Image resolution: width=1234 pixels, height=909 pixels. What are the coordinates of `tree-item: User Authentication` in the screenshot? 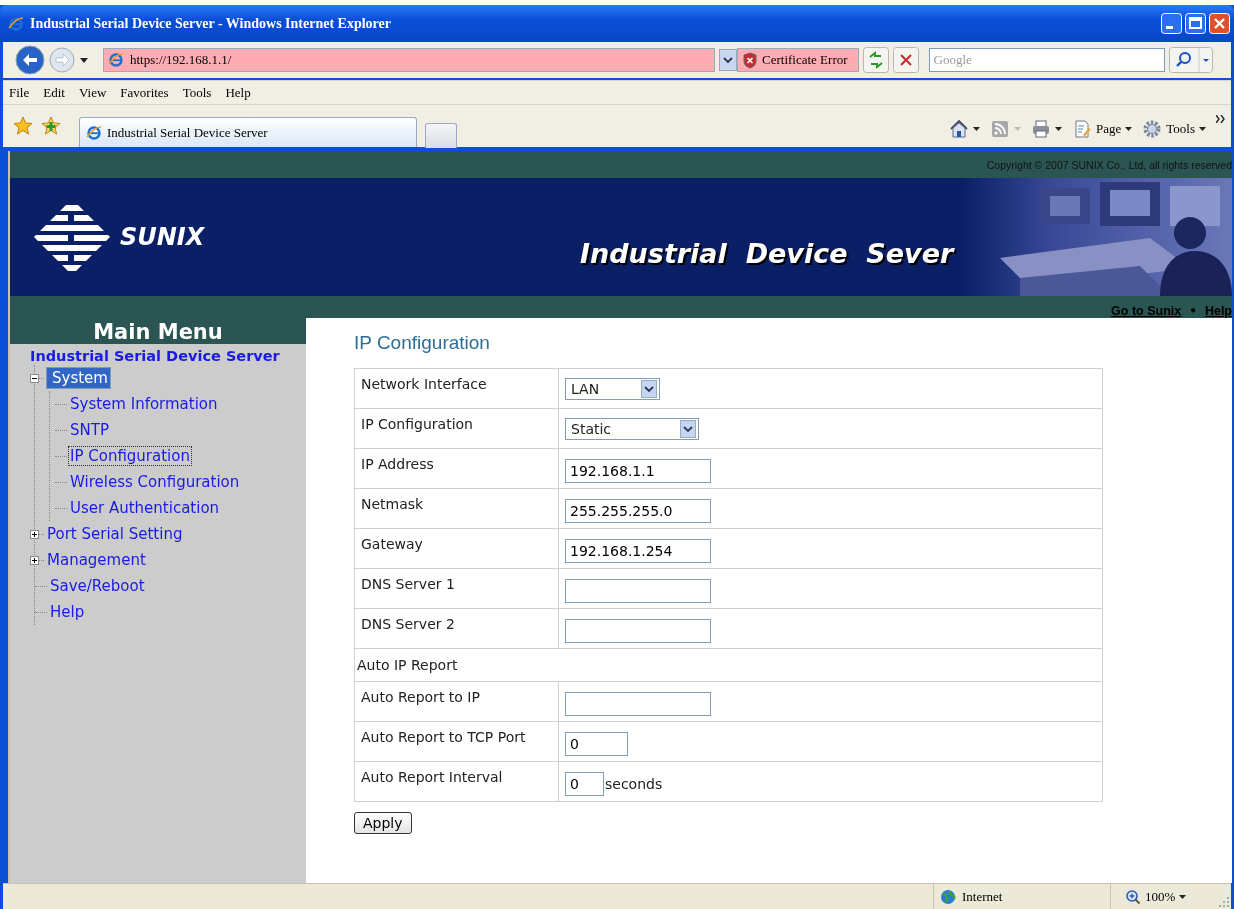 It's located at (145, 508).